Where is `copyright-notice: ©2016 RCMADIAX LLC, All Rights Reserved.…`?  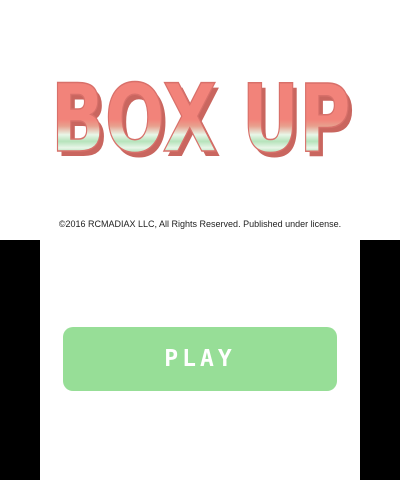 copyright-notice: ©2016 RCMADIAX LLC, All Rights Reserved.… is located at coordinates (200, 224).